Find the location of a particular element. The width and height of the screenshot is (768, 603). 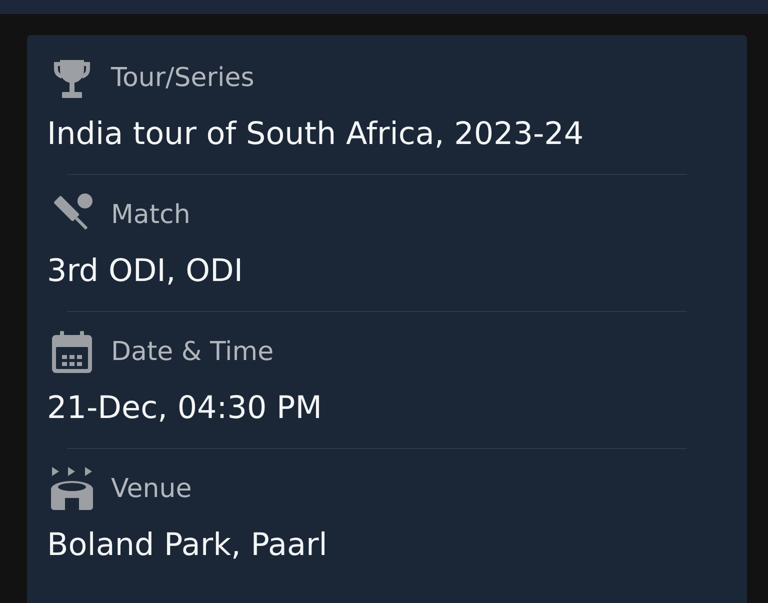

detail-value: Boland Park, Paarl is located at coordinates (187, 545).